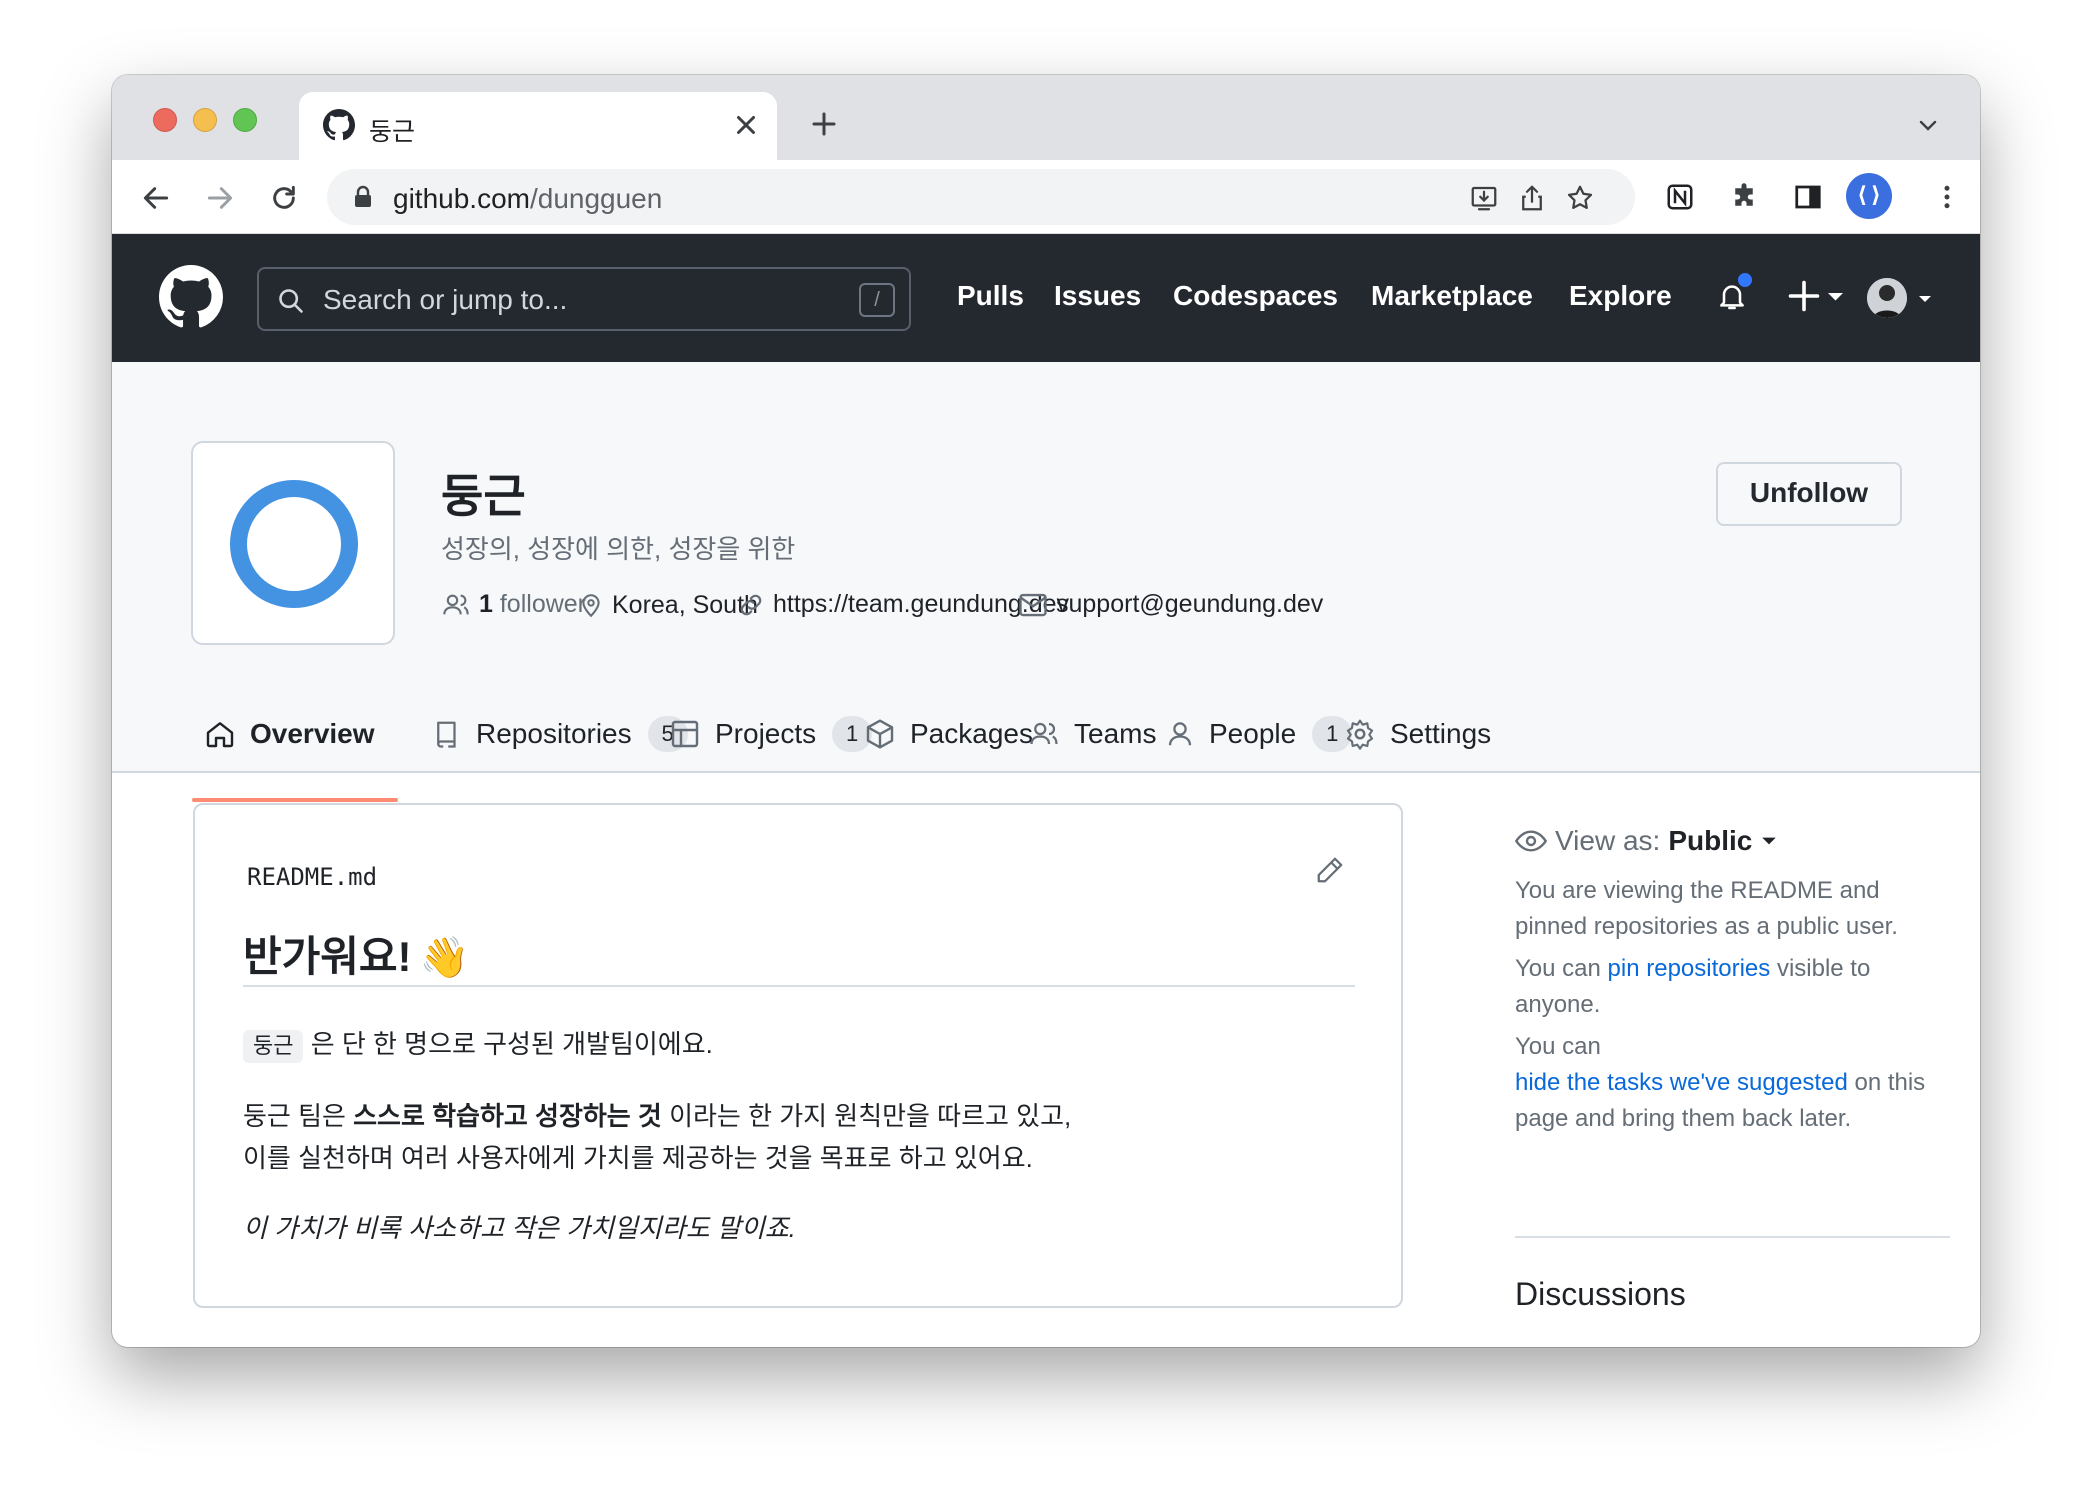  What do you see at coordinates (824, 124) in the screenshot?
I see `new-tab-icon` at bounding box center [824, 124].